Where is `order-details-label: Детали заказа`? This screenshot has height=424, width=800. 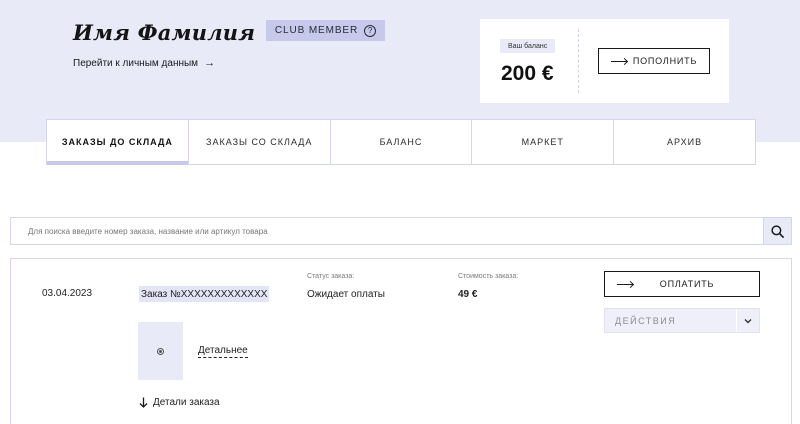
order-details-label: Детали заказа is located at coordinates (186, 402).